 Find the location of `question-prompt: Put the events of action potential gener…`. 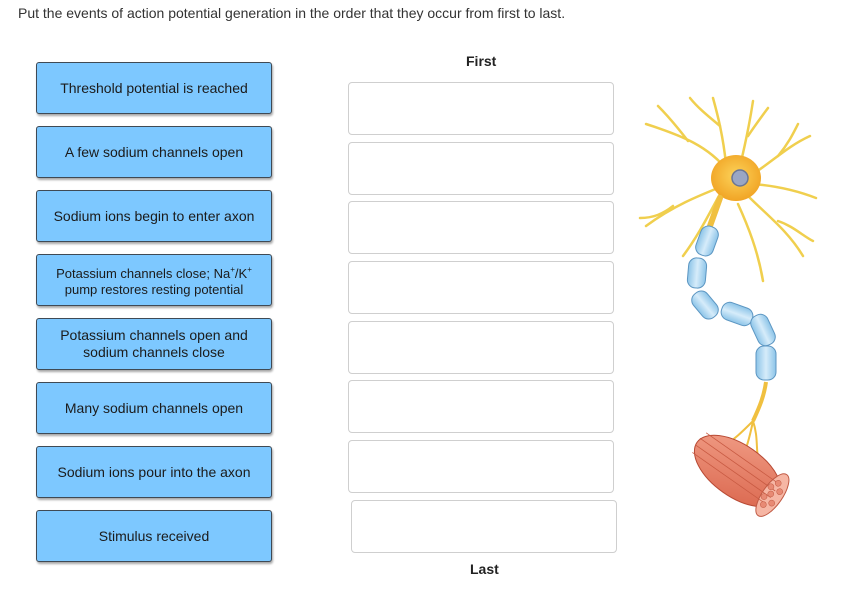

question-prompt: Put the events of action potential gener… is located at coordinates (292, 13).